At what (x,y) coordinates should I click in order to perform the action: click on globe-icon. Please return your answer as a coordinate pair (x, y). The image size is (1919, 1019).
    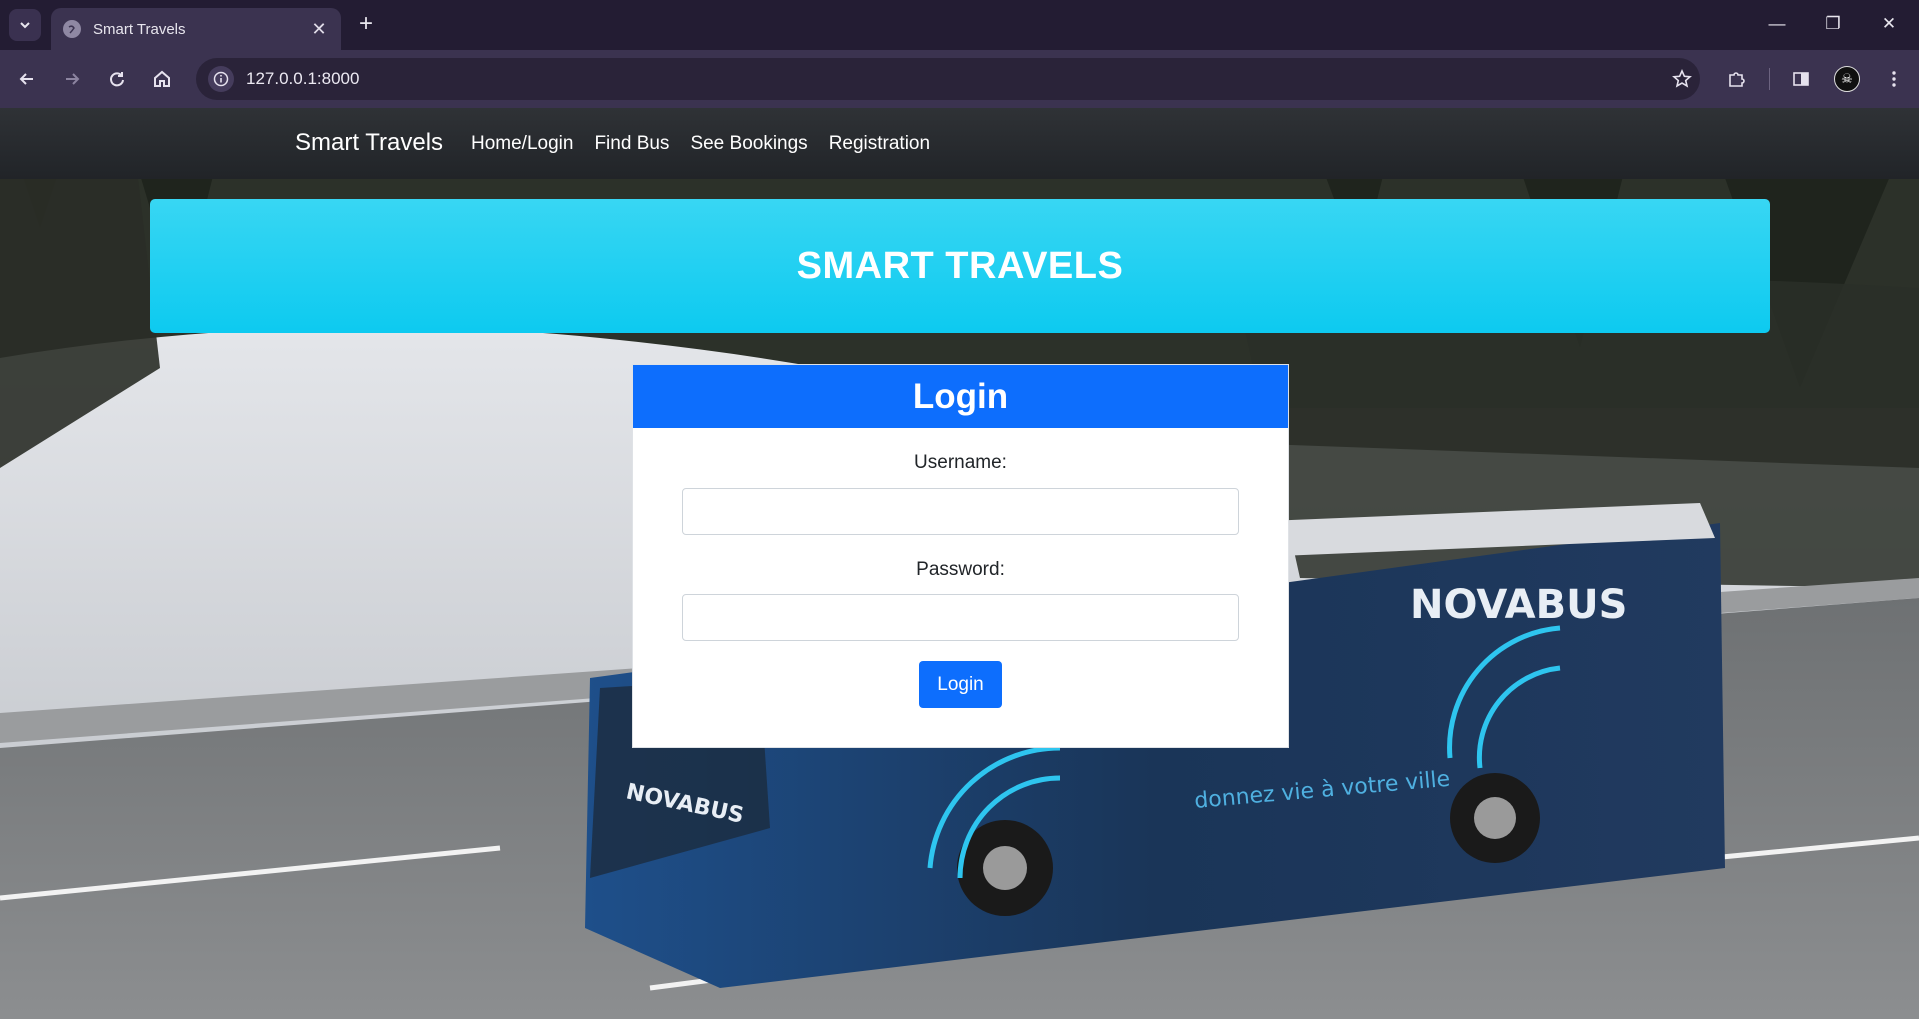
    Looking at the image, I should click on (72, 29).